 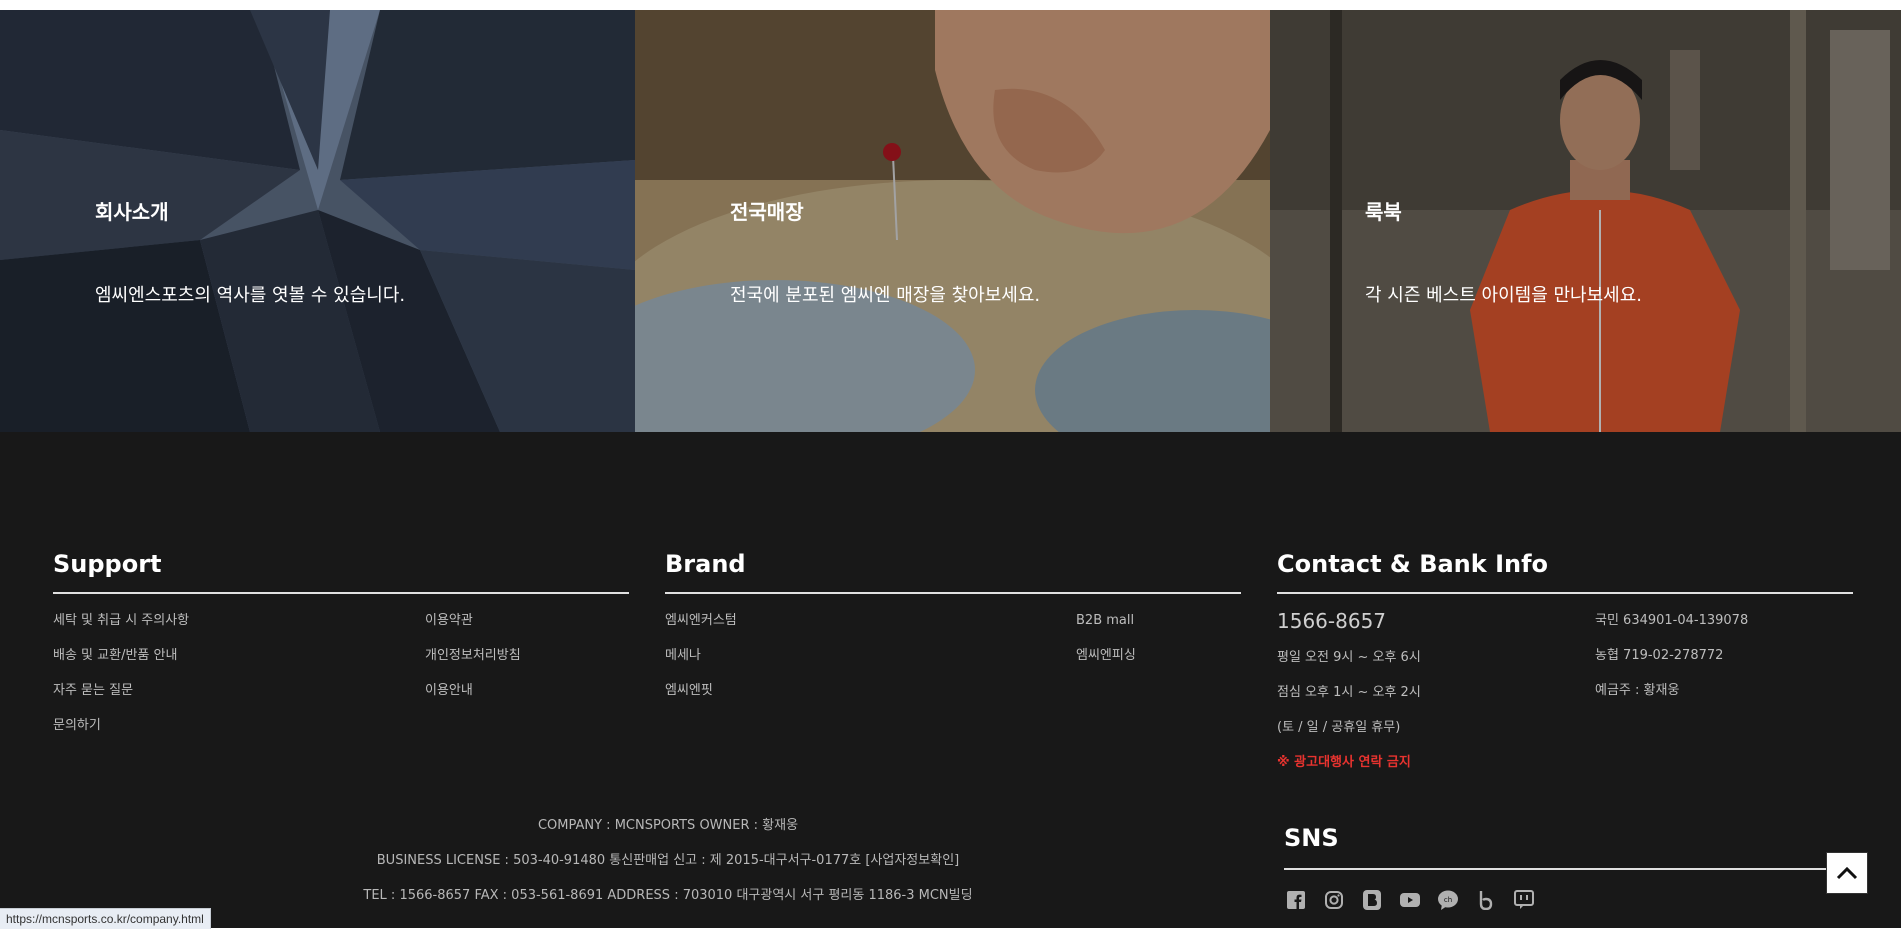 What do you see at coordinates (105, 918) in the screenshot?
I see `status-bar-url: https://mcnsports.co.kr/company.html` at bounding box center [105, 918].